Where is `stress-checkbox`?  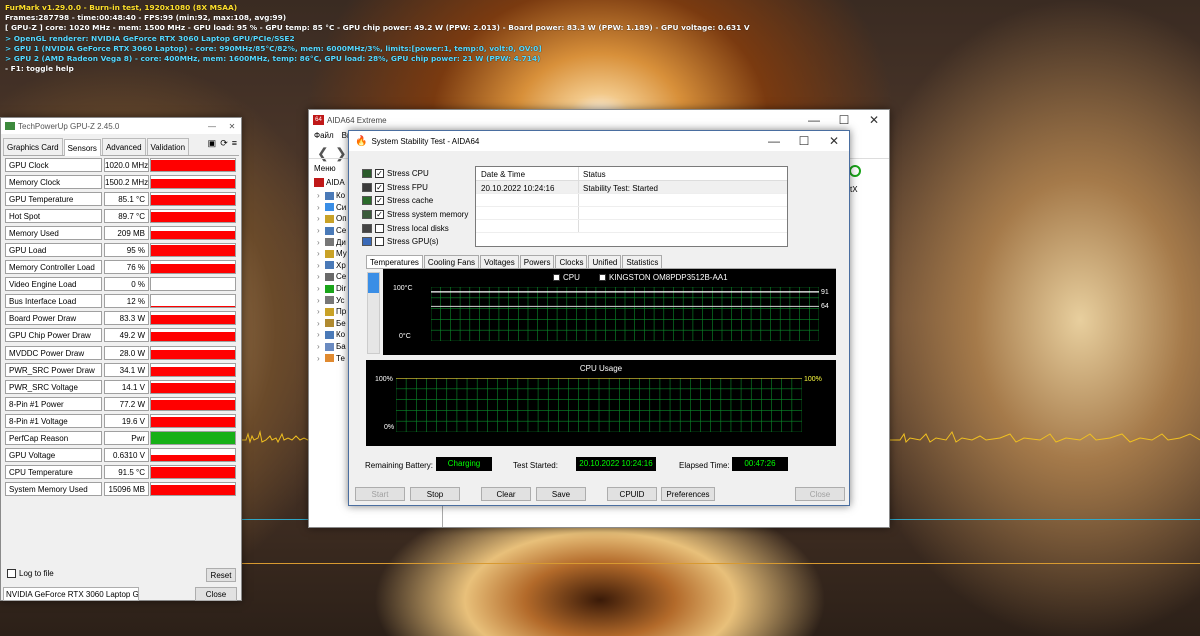
stress-checkbox is located at coordinates (379, 242).